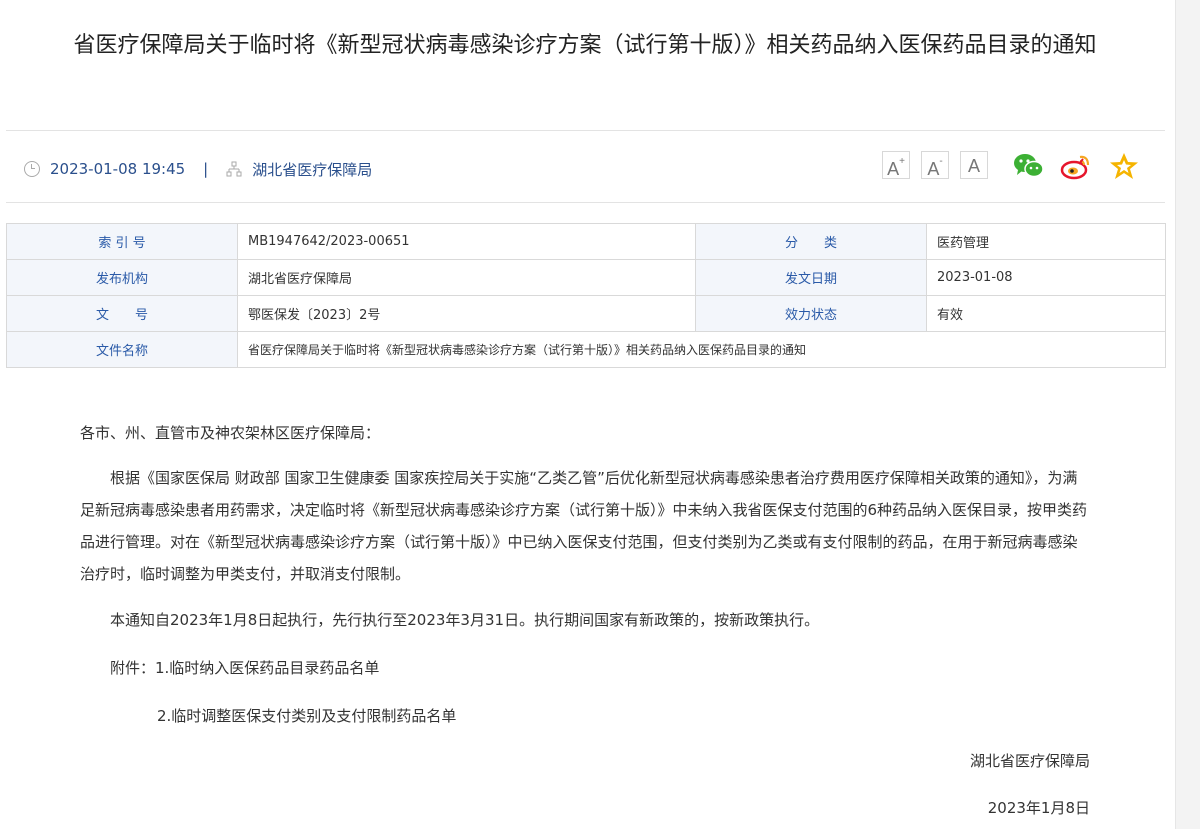  What do you see at coordinates (1187, 414) in the screenshot?
I see `page-scrollbar` at bounding box center [1187, 414].